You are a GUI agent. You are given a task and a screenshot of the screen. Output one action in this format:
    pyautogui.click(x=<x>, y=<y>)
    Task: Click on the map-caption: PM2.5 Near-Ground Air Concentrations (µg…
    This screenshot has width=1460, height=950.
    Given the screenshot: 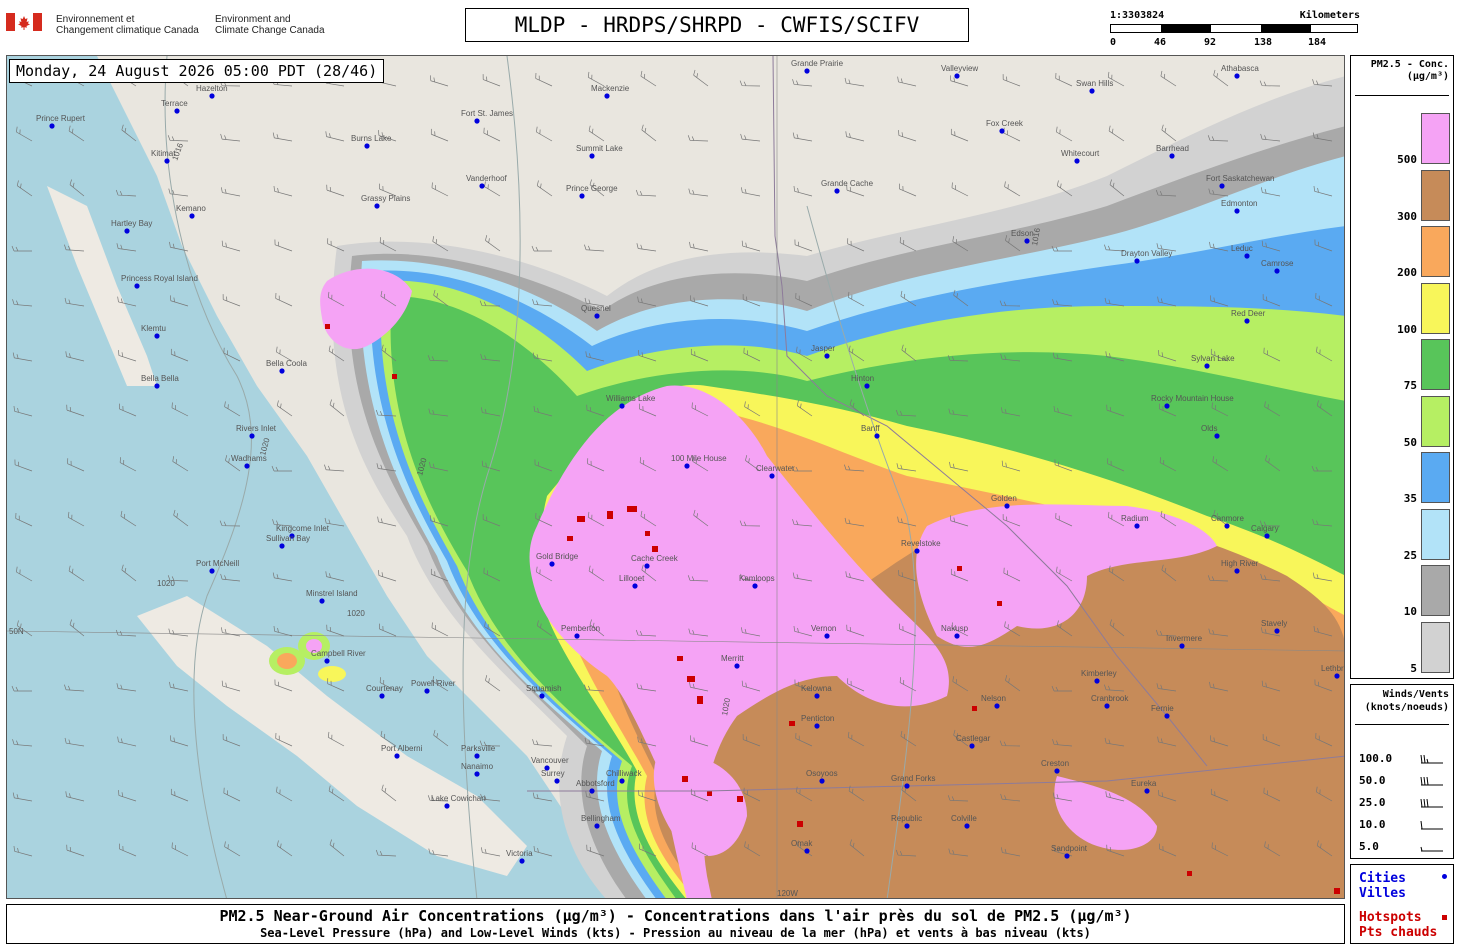 What is the action you would take?
    pyautogui.click(x=675, y=924)
    